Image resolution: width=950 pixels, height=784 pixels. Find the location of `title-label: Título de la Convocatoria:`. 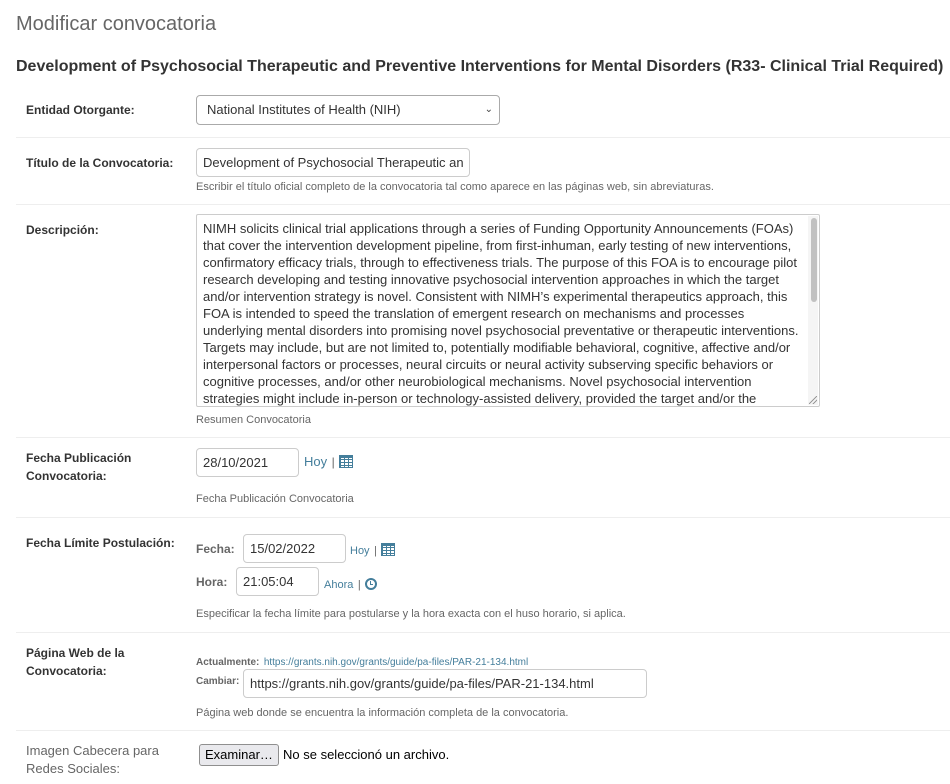

title-label: Título de la Convocatoria: is located at coordinates (100, 163).